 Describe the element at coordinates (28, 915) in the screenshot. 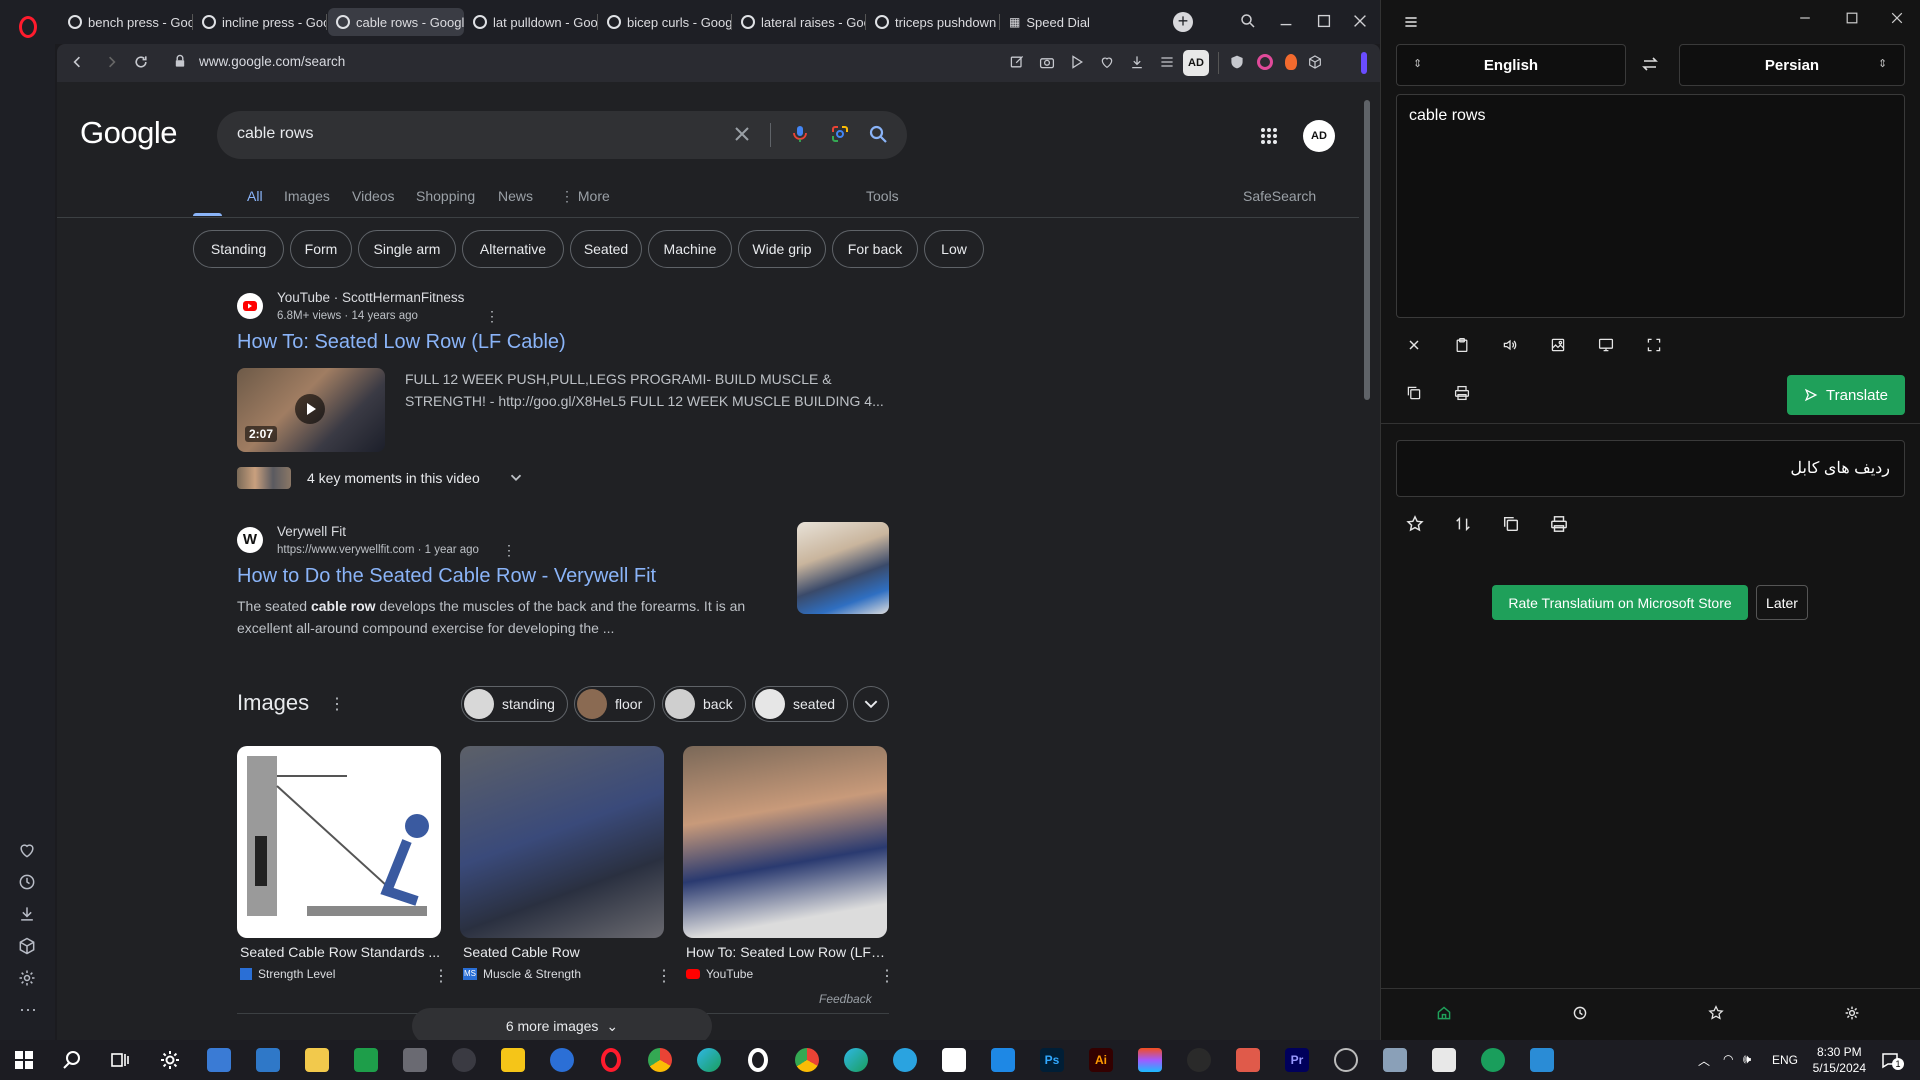

I see `downloads-icon` at that location.